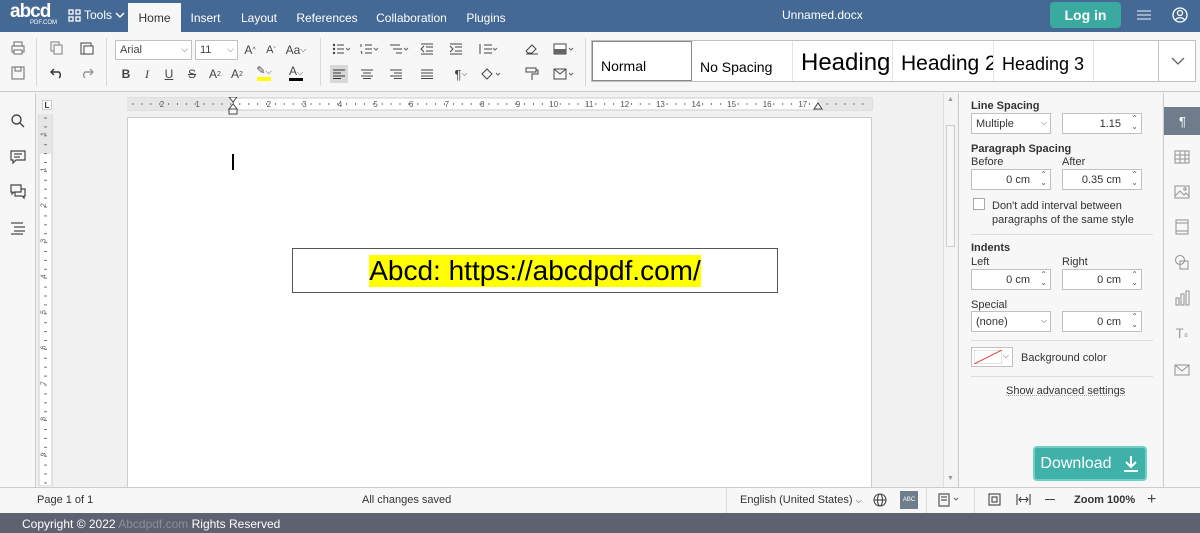 The image size is (1200, 533). I want to click on scrollbar-thumb, so click(950, 186).